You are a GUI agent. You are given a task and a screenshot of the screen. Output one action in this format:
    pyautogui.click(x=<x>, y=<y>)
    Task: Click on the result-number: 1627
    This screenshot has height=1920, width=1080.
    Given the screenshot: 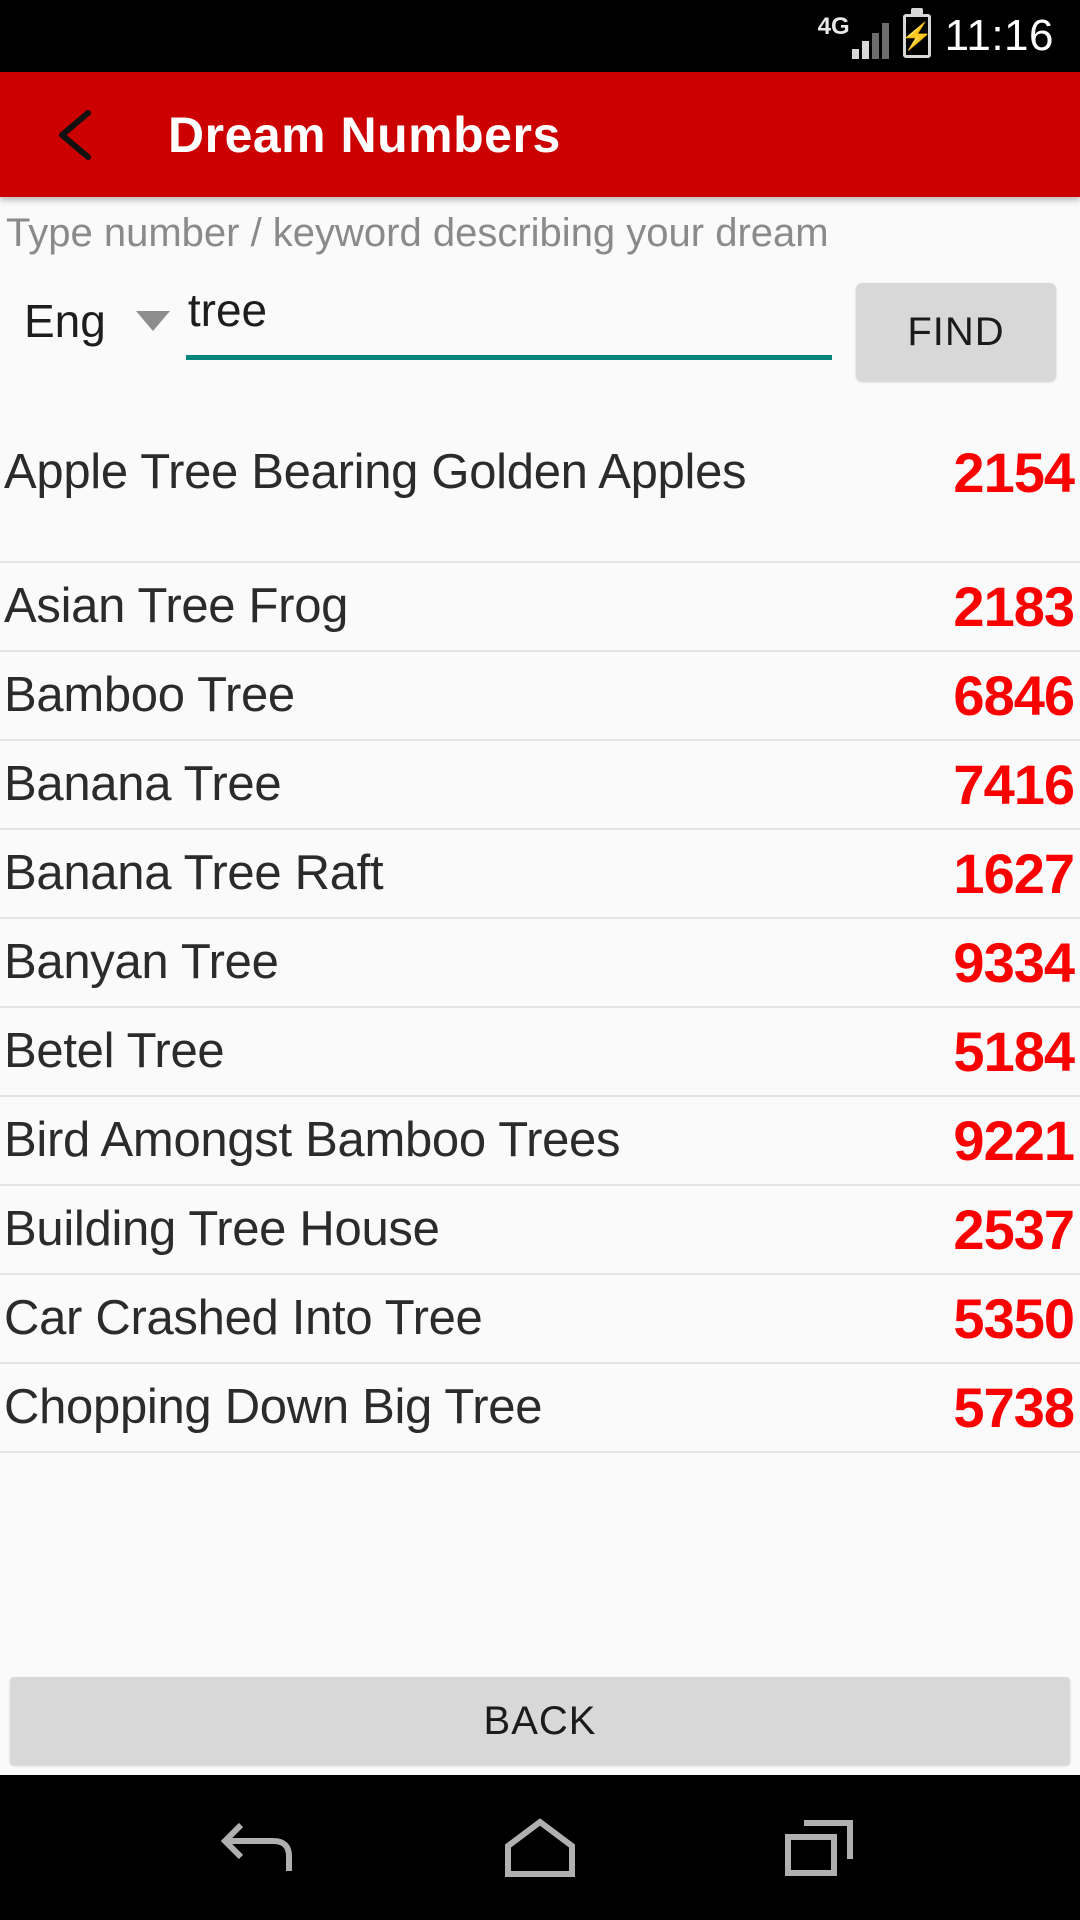 What is the action you would take?
    pyautogui.click(x=1014, y=873)
    